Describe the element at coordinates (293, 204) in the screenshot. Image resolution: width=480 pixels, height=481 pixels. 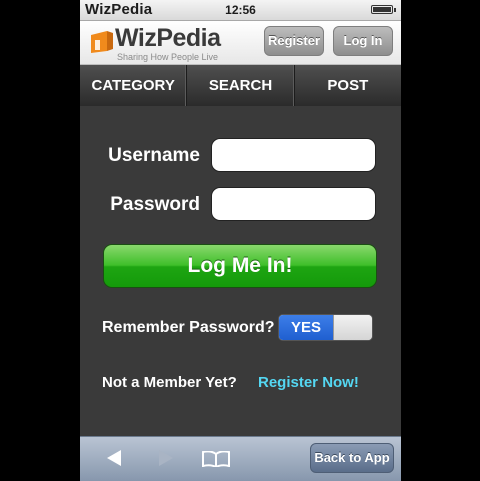
I see `password-input` at that location.